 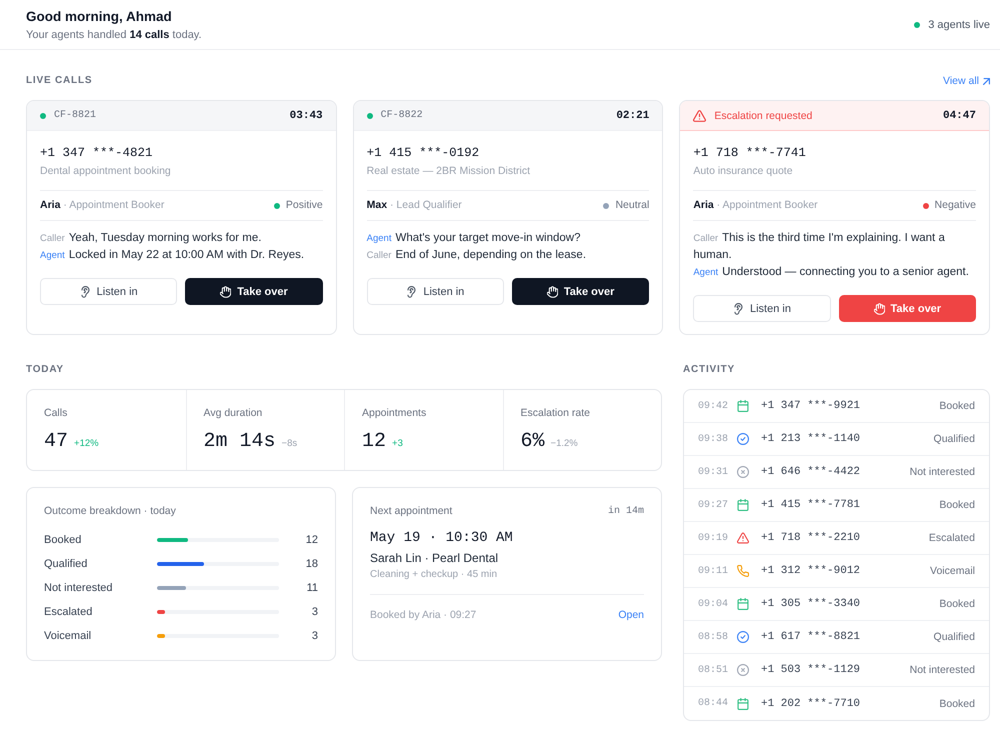 What do you see at coordinates (632, 205) in the screenshot?
I see `sentiment-label: Neutral` at bounding box center [632, 205].